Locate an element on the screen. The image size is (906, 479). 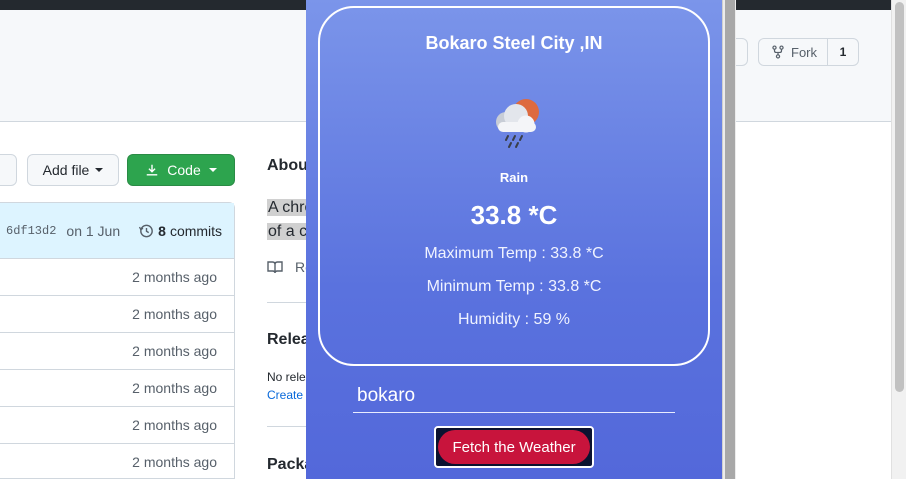
fork-button: Fork 1 is located at coordinates (808, 52).